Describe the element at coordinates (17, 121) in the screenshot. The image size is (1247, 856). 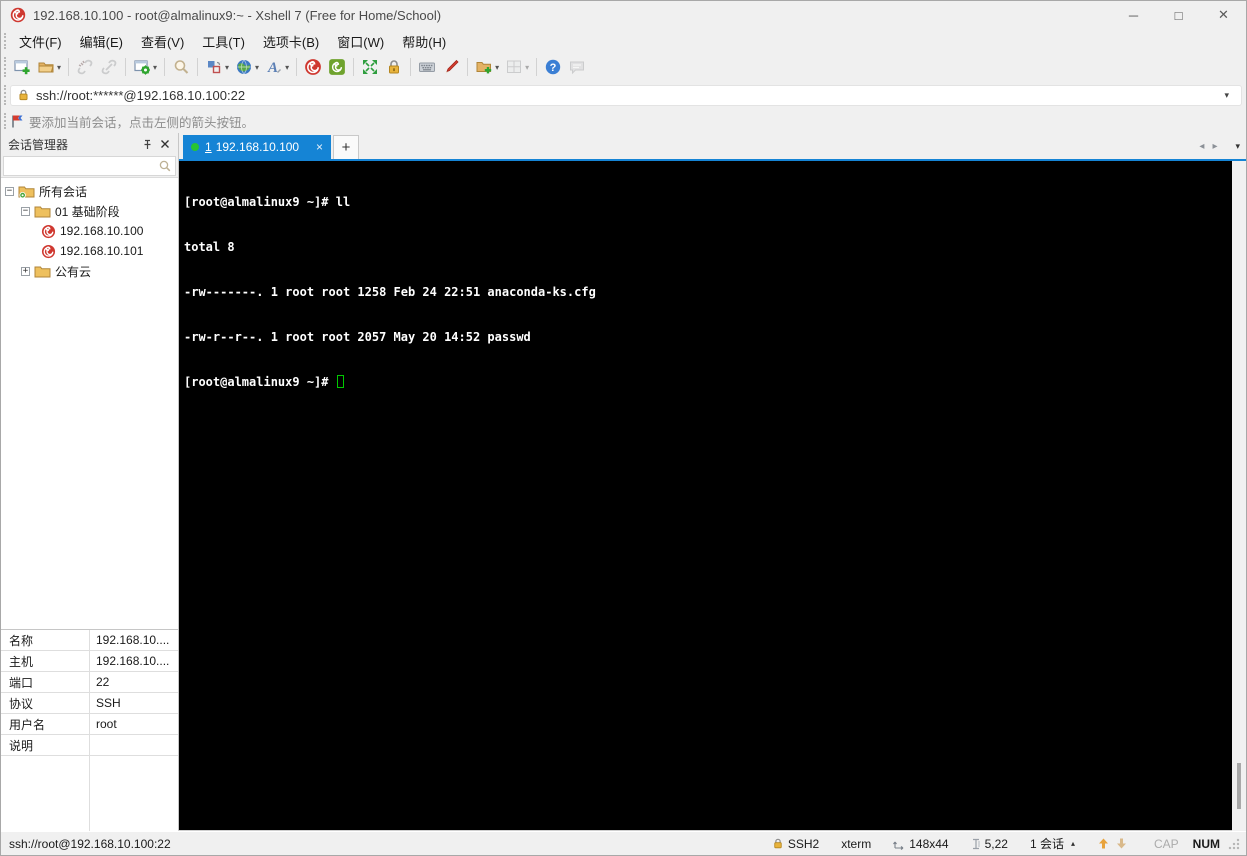
I see `flag-icon` at that location.